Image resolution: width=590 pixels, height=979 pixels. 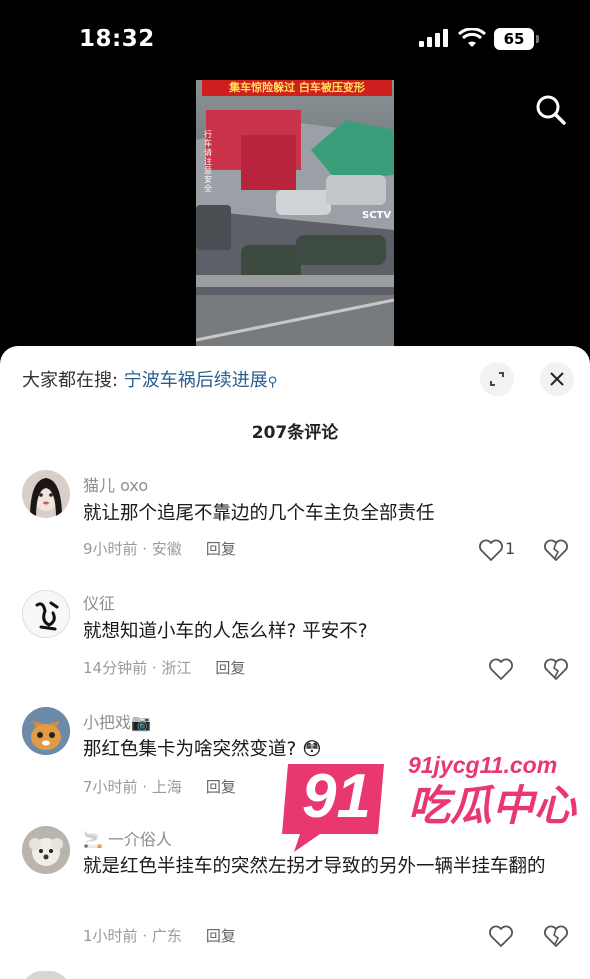 I want to click on comment-username: 仪征, so click(x=99, y=602).